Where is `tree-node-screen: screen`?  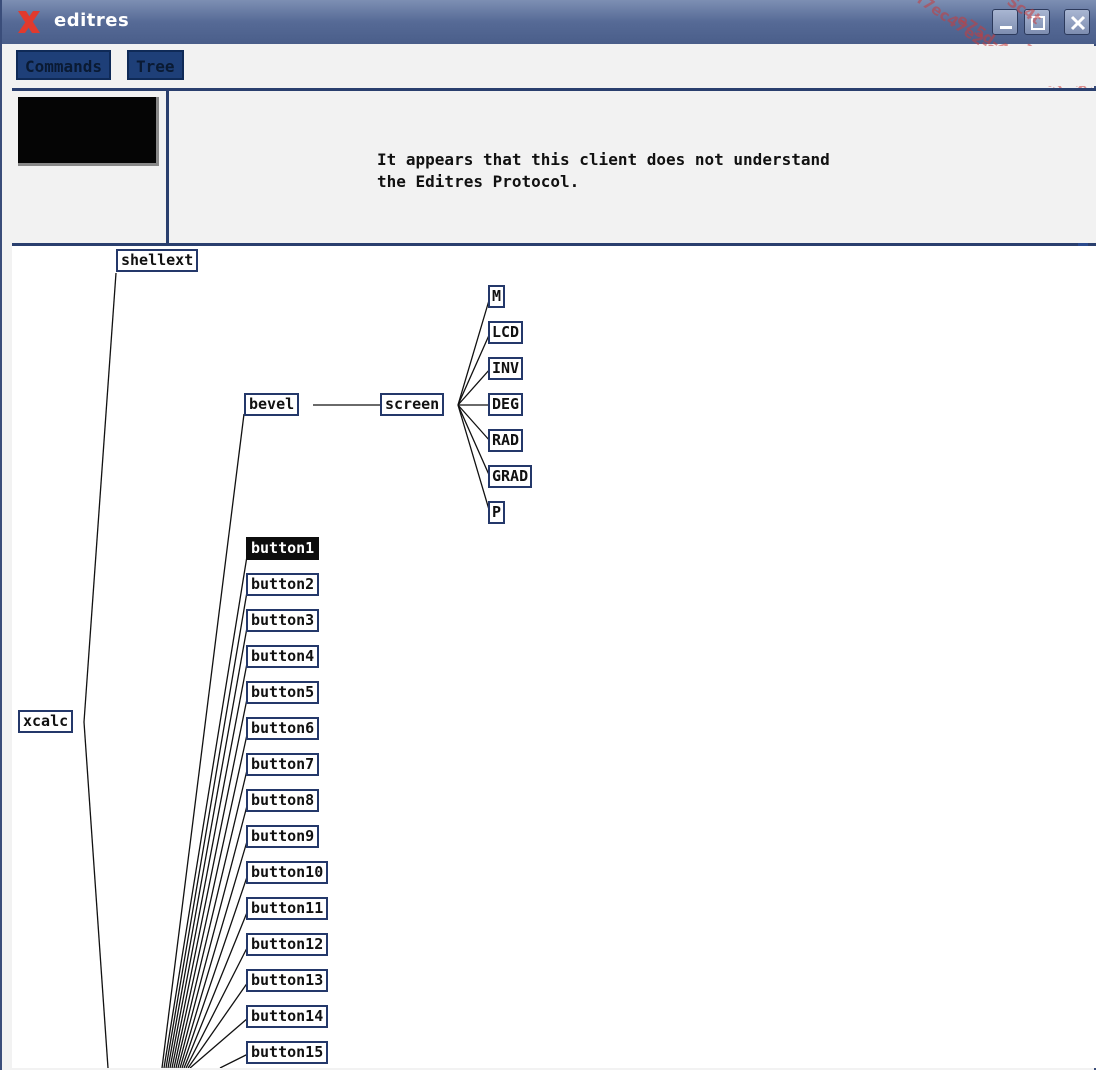
tree-node-screen: screen is located at coordinates (412, 404).